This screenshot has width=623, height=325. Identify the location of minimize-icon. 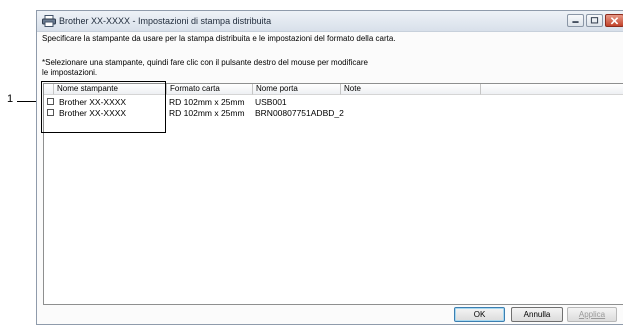
(575, 22).